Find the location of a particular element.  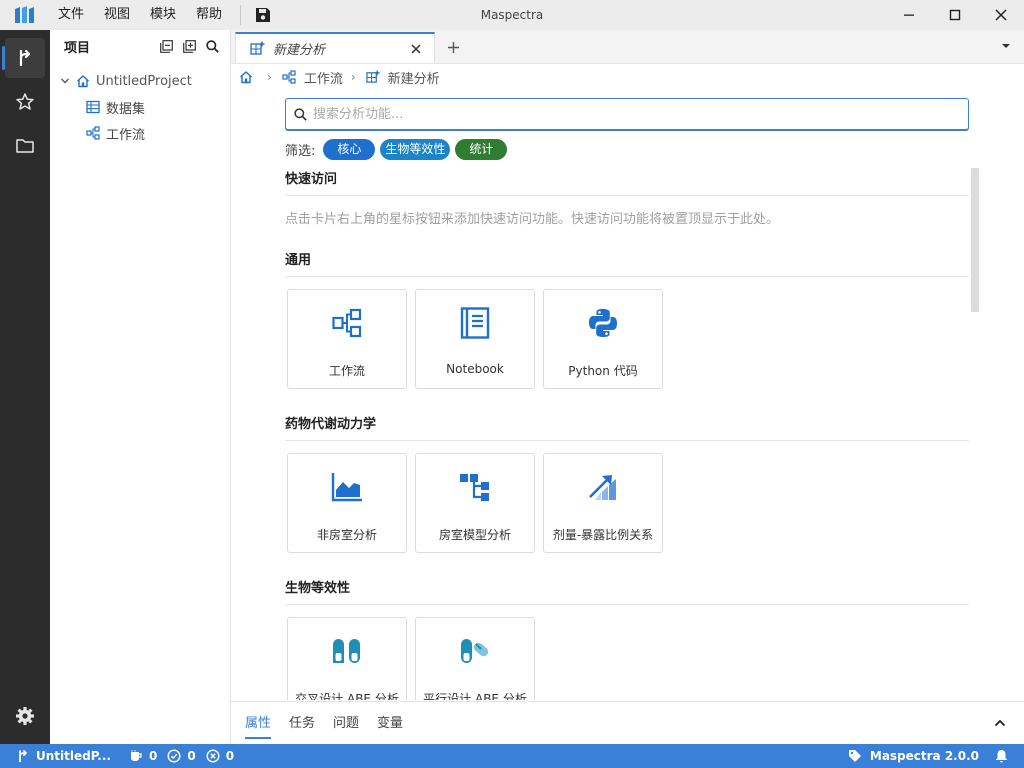

panel-tab-variables: 变量 is located at coordinates (390, 723).